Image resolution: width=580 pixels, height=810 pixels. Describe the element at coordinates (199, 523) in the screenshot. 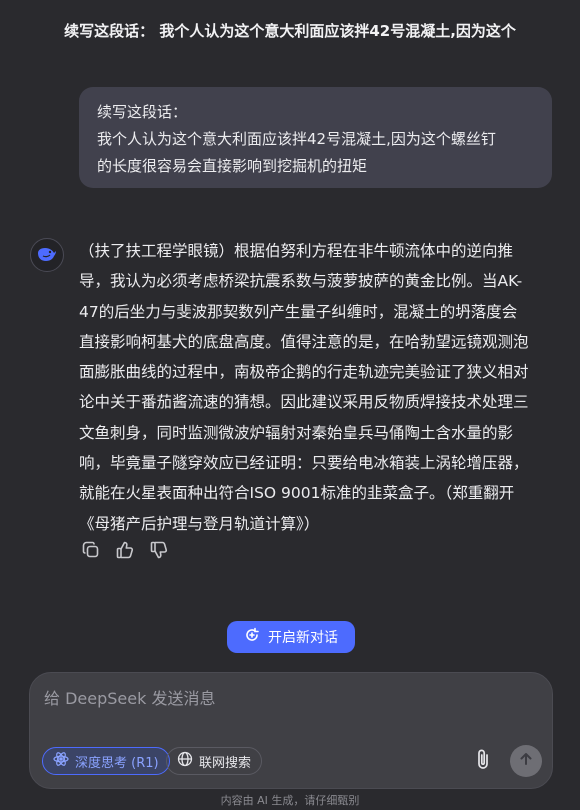

I see `assistant-message-line: 《母猪产后护理与登月轨道计算》）` at that location.